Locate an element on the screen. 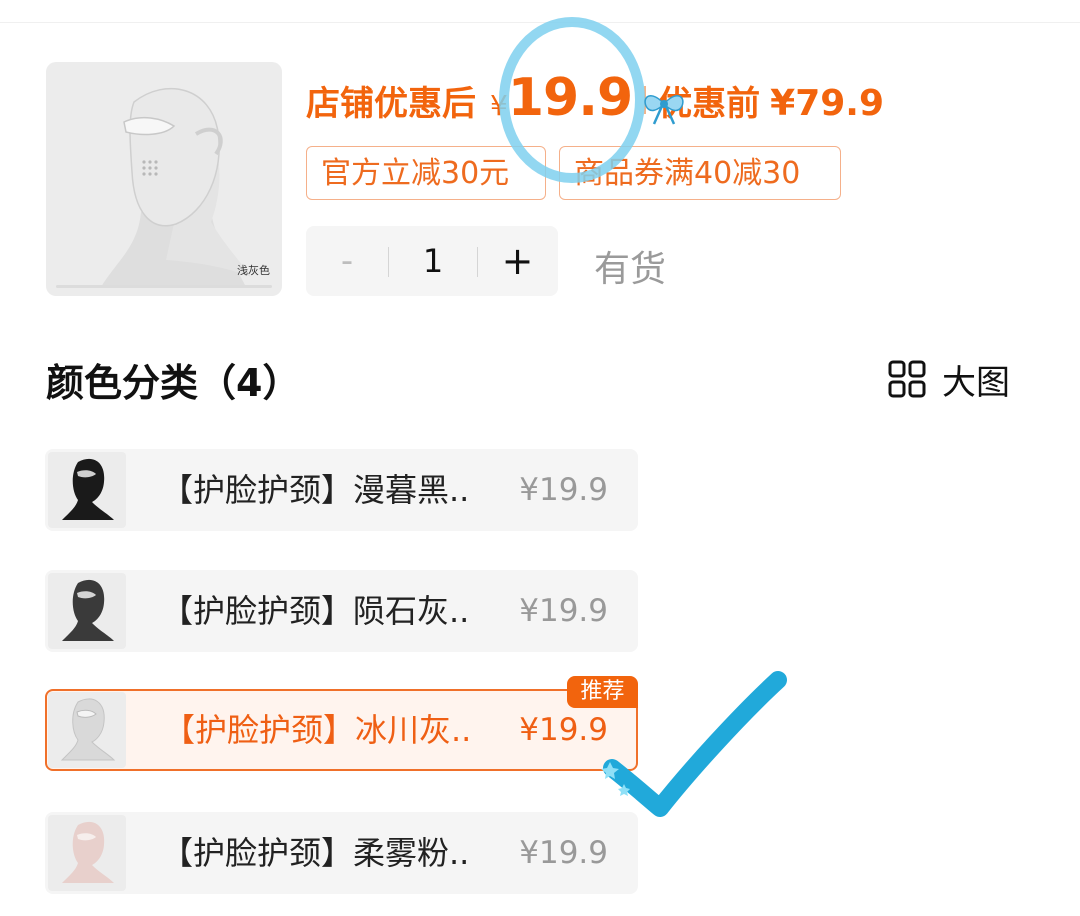  price-label: 店铺优惠后 is located at coordinates (391, 104).